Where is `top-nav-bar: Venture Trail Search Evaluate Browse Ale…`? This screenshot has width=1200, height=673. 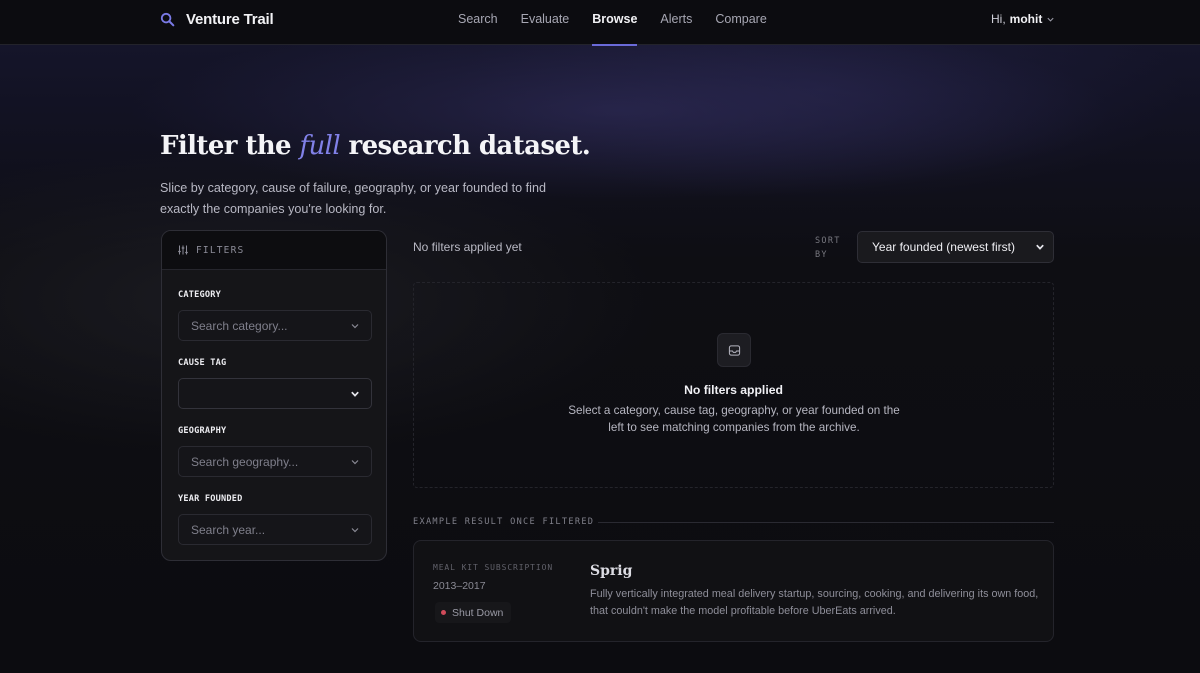 top-nav-bar: Venture Trail Search Evaluate Browse Ale… is located at coordinates (600, 23).